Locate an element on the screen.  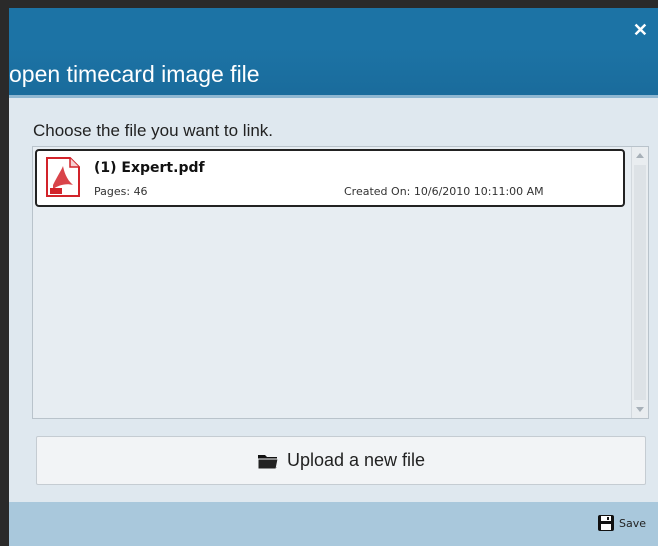
close-icon: ✕ is located at coordinates (640, 30).